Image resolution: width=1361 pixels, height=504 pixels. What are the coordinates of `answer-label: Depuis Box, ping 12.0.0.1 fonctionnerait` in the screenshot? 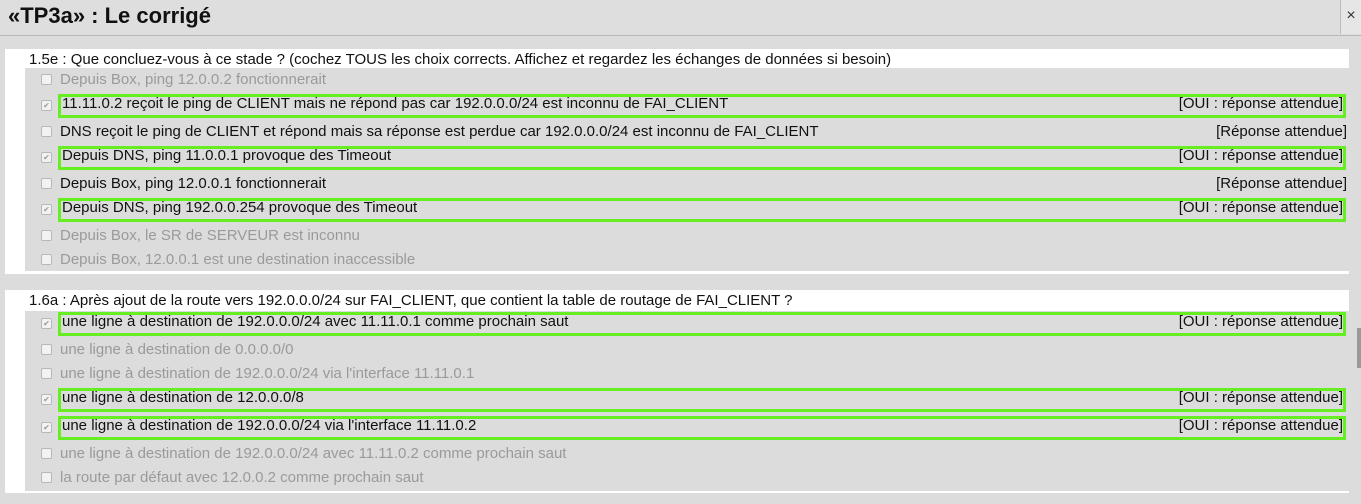 It's located at (193, 183).